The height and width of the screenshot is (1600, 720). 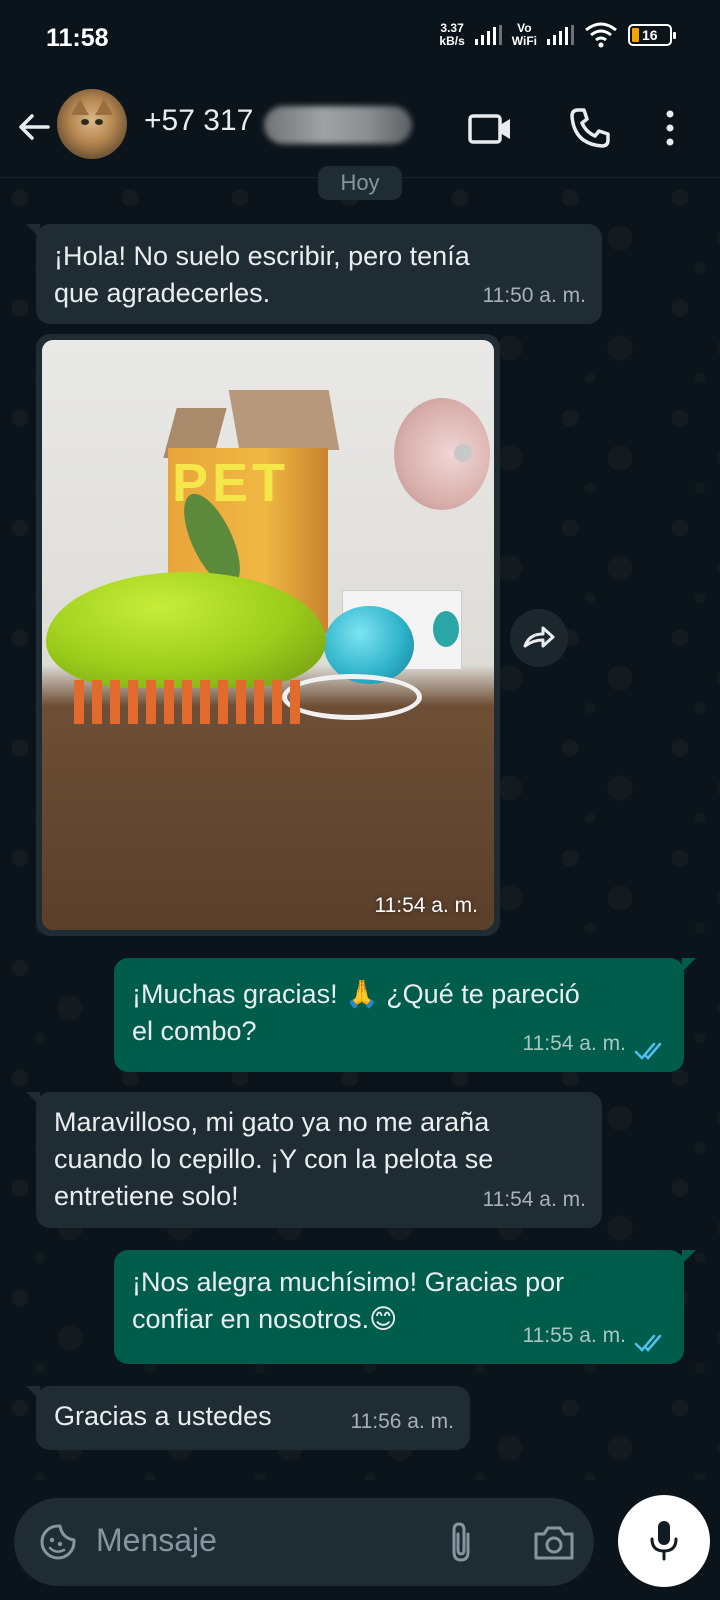 I want to click on message-time: 11:56 a. m., so click(x=402, y=1421).